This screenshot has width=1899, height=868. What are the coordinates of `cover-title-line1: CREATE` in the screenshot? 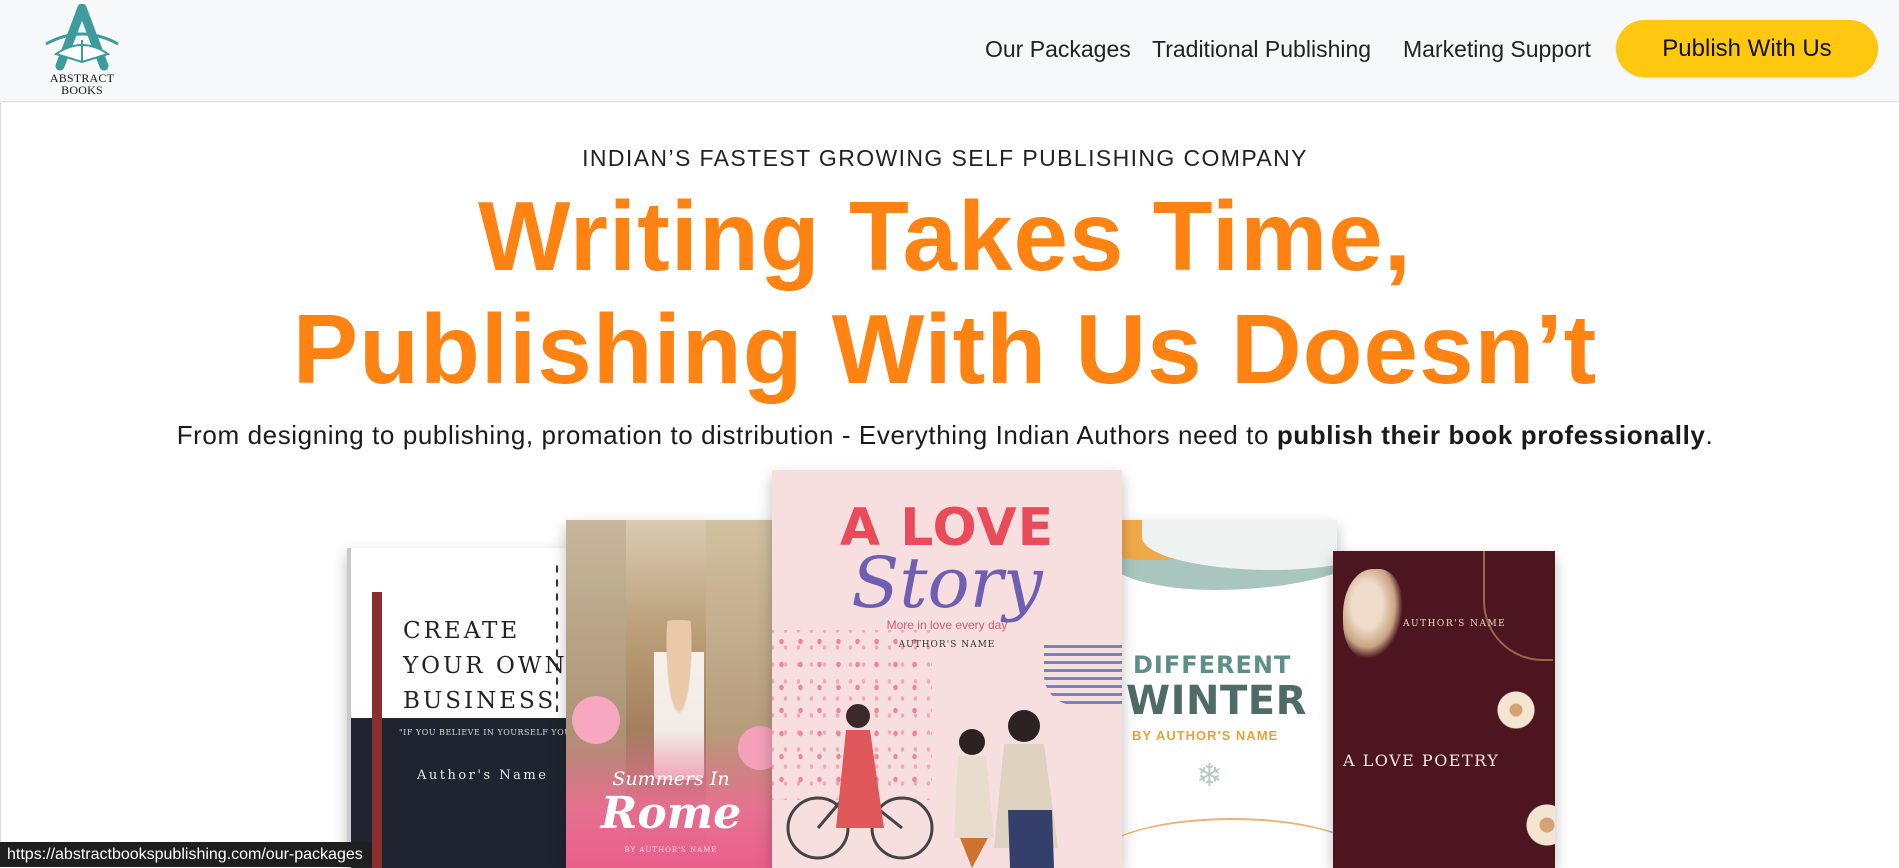 It's located at (462, 631).